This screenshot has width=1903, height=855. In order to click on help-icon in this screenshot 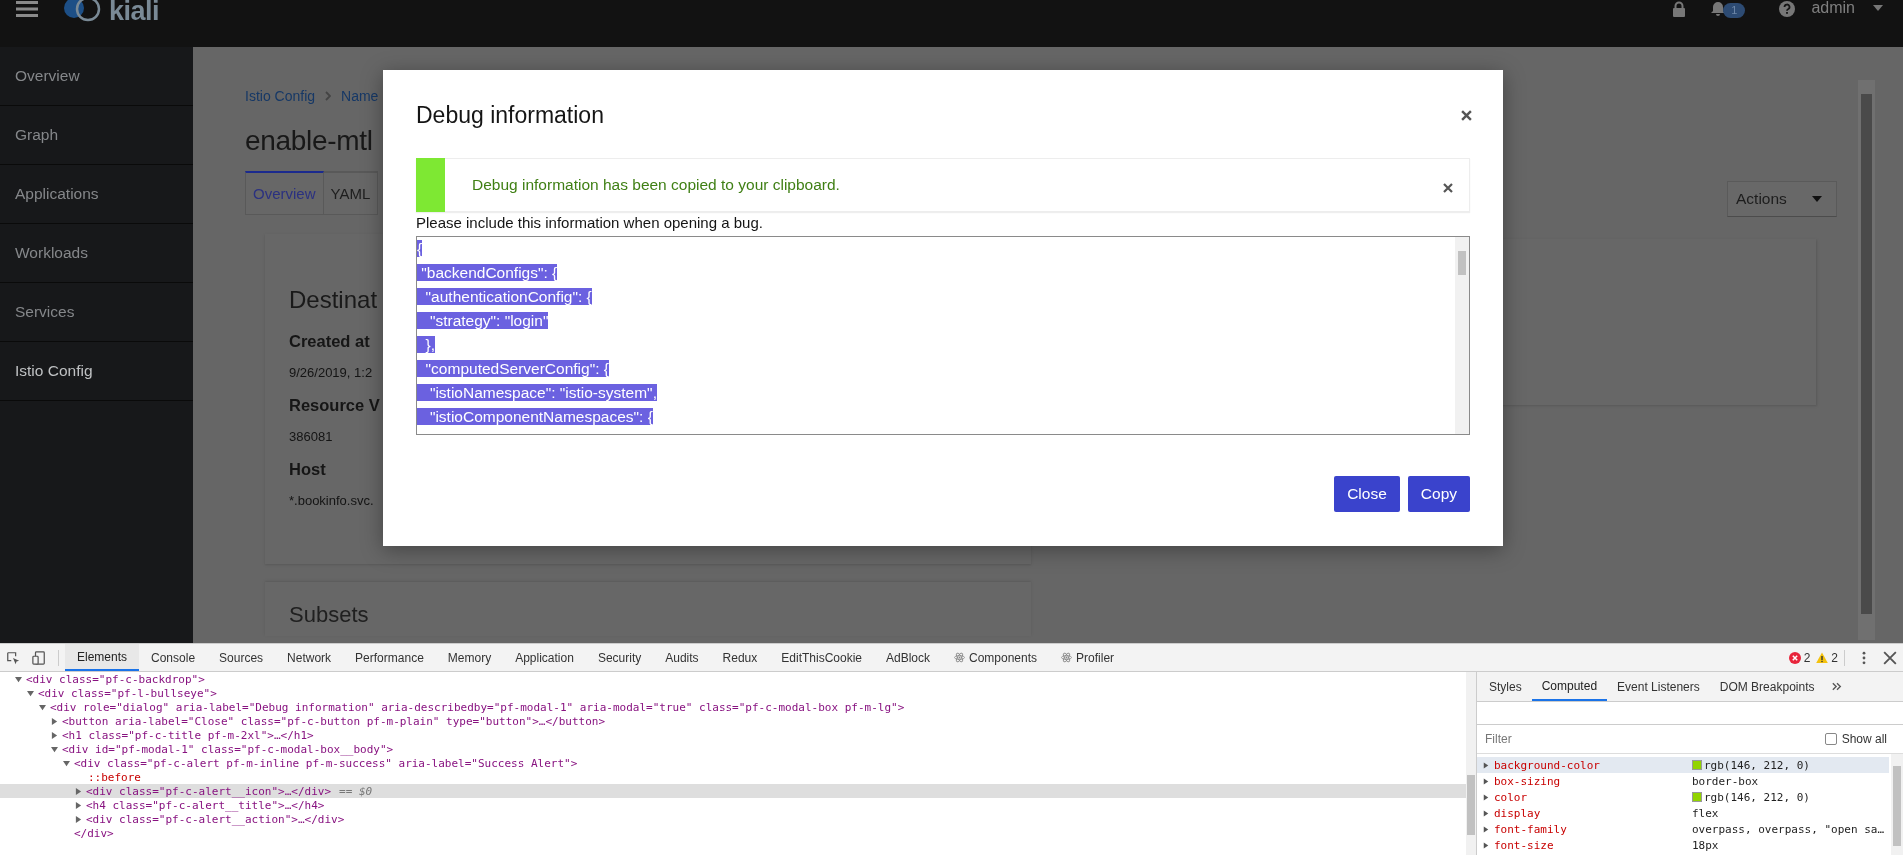, I will do `click(1787, 9)`.